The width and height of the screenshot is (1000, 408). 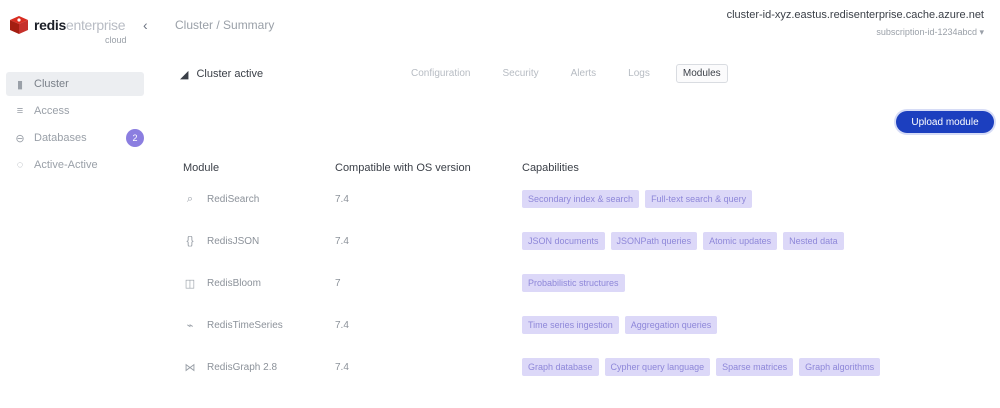 I want to click on redis-cube-icon, so click(x=19, y=25).